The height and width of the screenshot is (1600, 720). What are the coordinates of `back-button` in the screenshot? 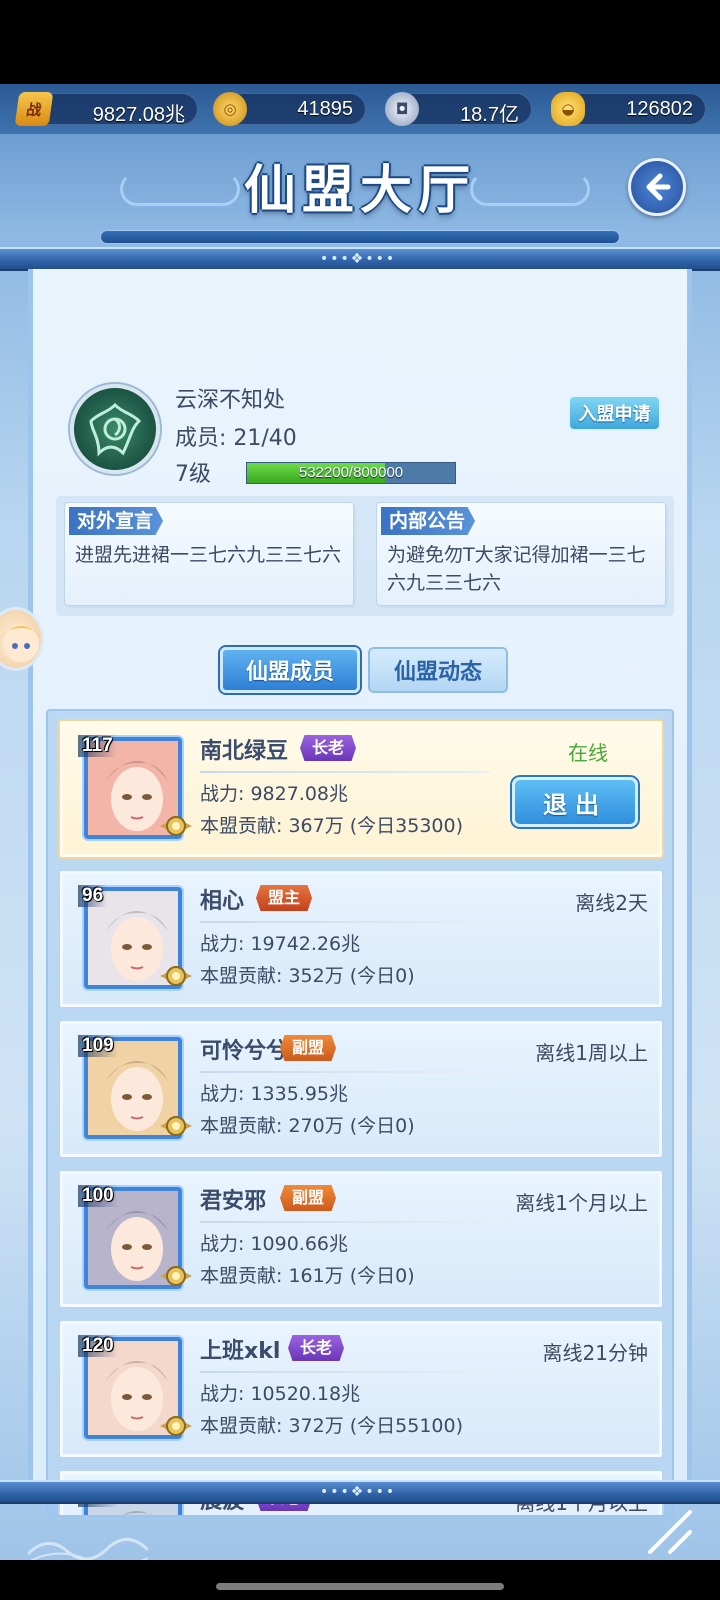 It's located at (657, 187).